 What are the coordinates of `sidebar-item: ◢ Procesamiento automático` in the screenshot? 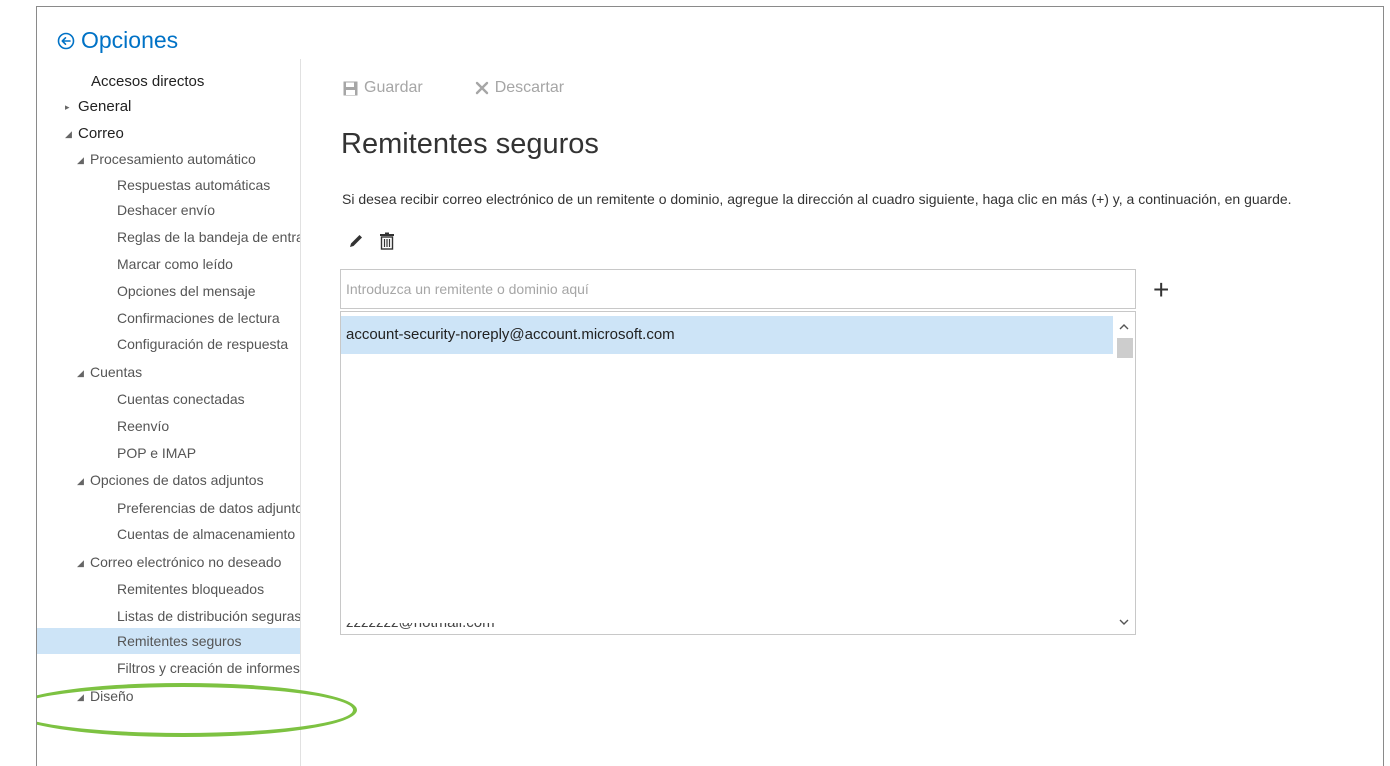 It's located at (169, 159).